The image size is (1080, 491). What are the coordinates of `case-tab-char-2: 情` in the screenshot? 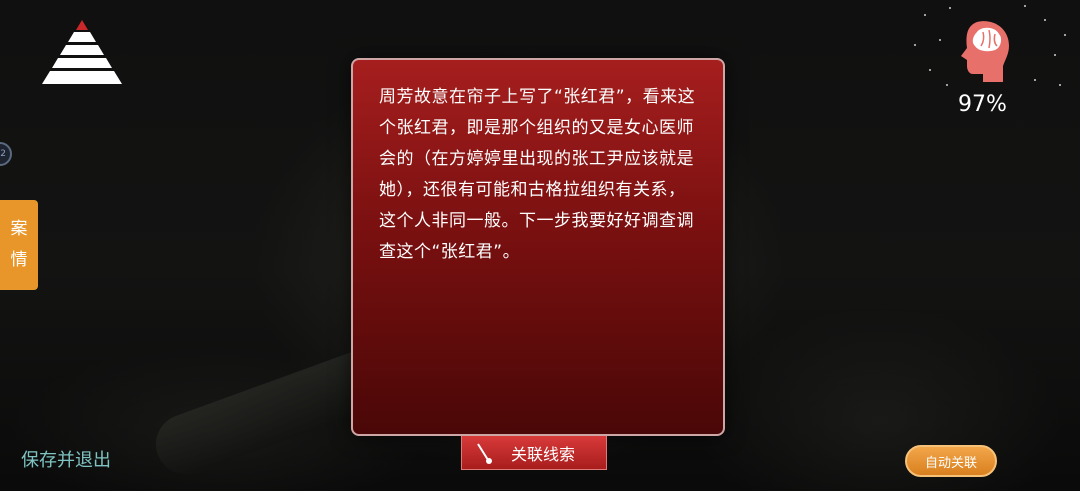 It's located at (19, 260).